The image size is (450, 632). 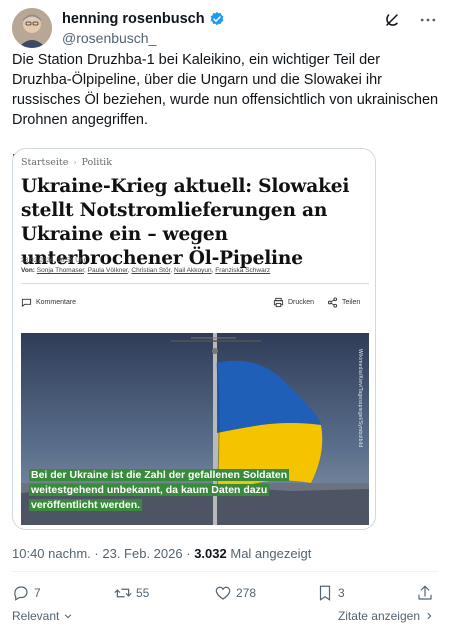 I want to click on like-icon, so click(x=223, y=593).